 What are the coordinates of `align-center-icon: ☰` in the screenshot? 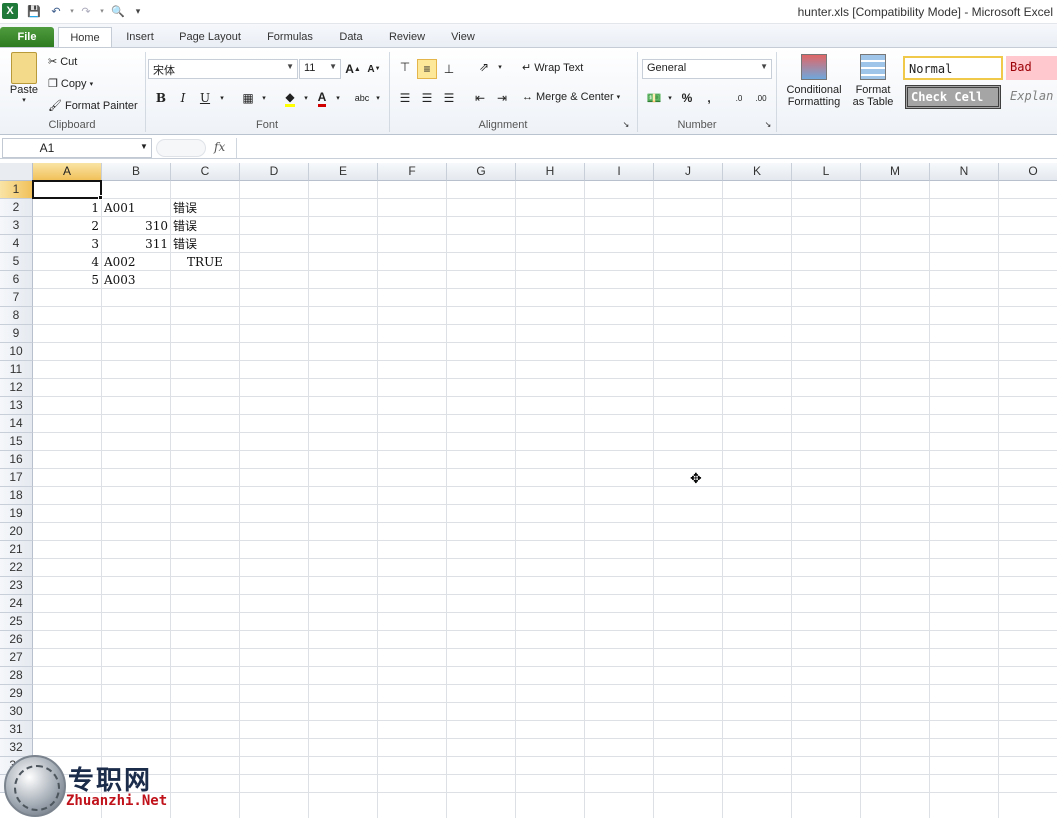 It's located at (427, 98).